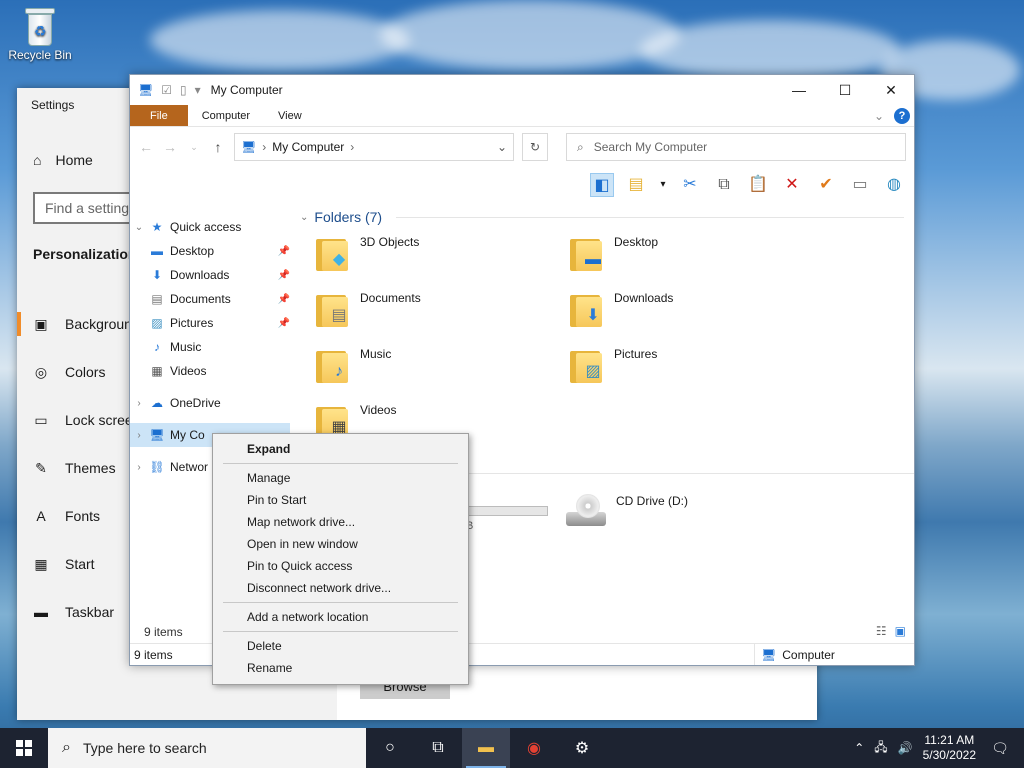  What do you see at coordinates (210, 275) in the screenshot?
I see `nav-downloads: ⬇ Downloads 📌` at bounding box center [210, 275].